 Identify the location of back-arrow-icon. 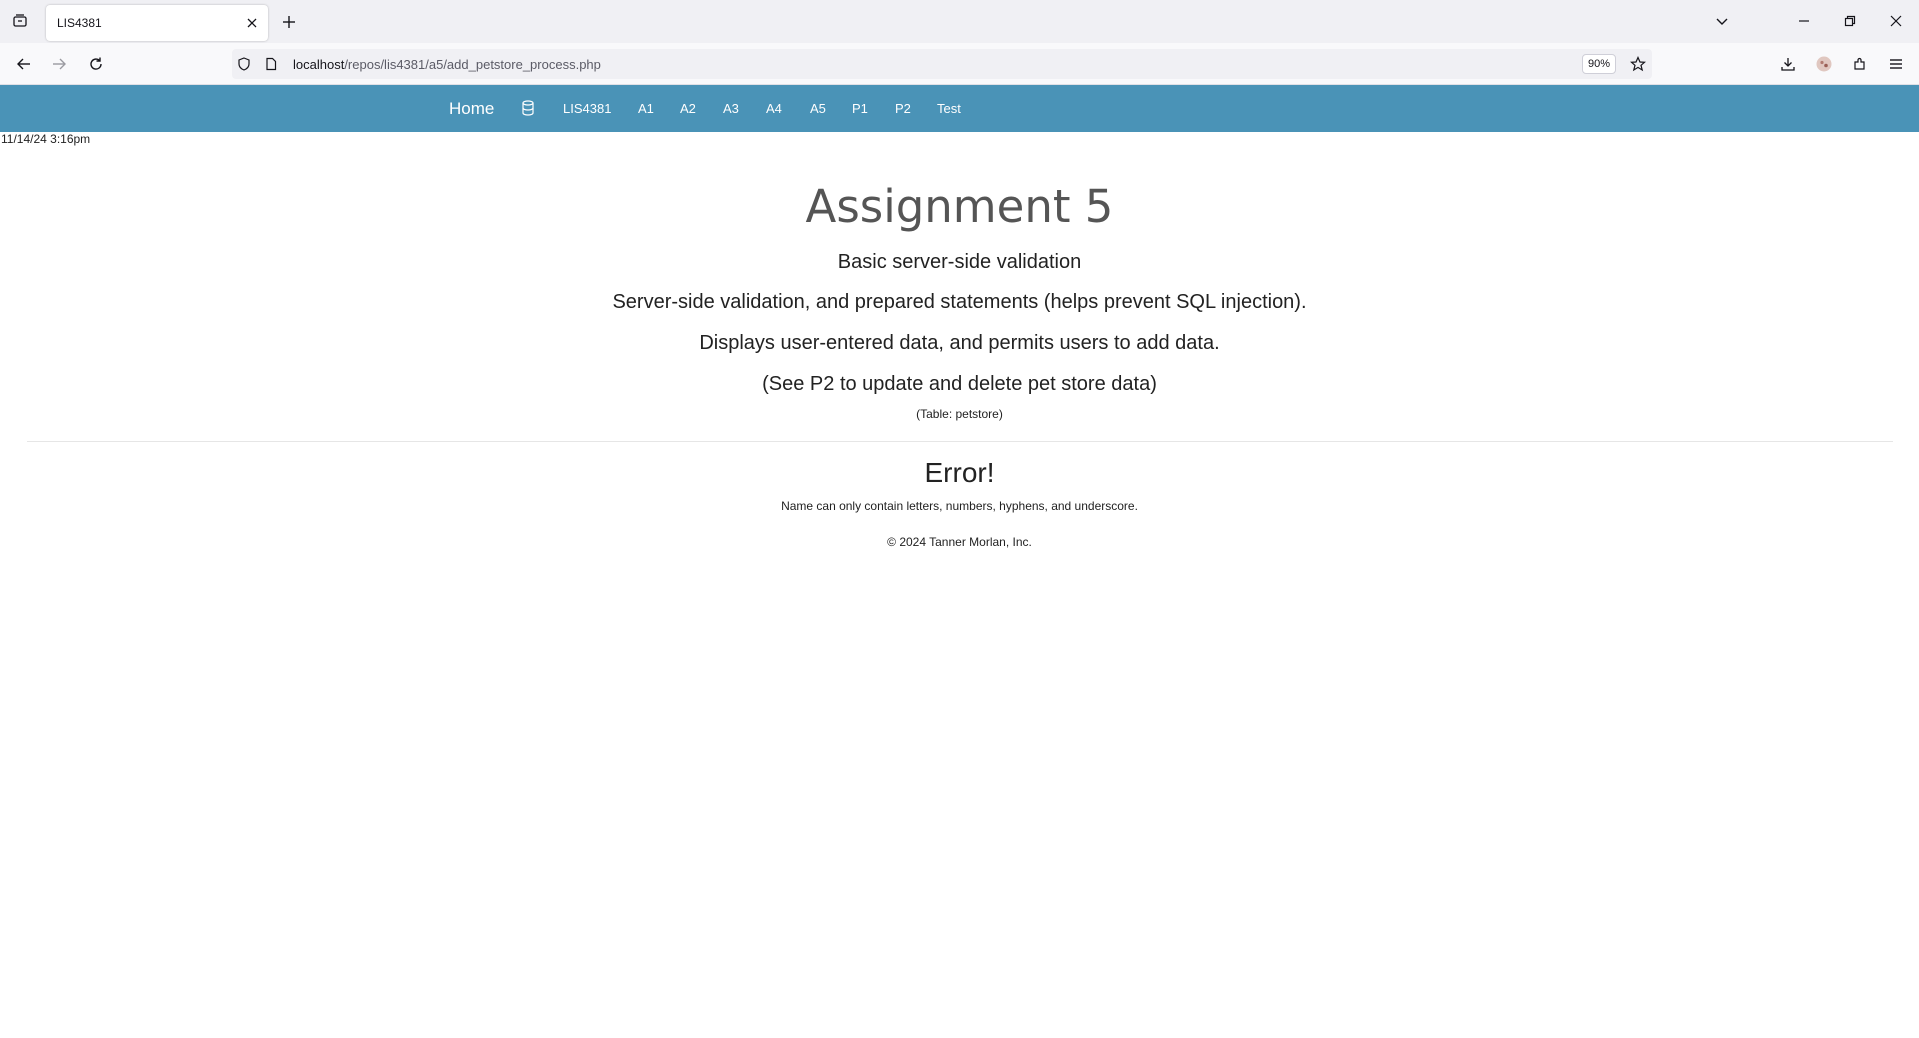
(24, 64).